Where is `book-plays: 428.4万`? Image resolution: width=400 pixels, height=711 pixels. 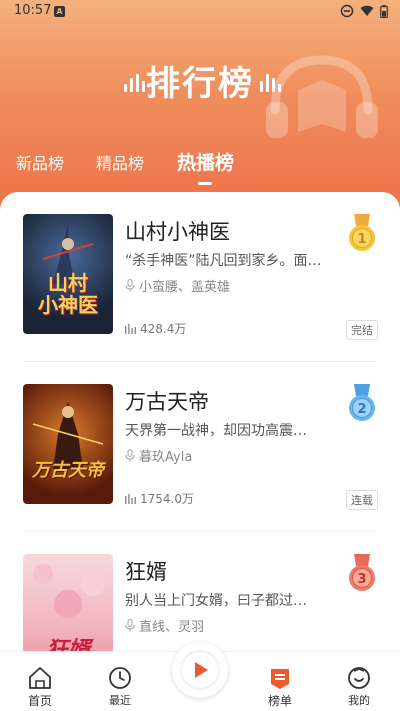 book-plays: 428.4万 is located at coordinates (155, 328).